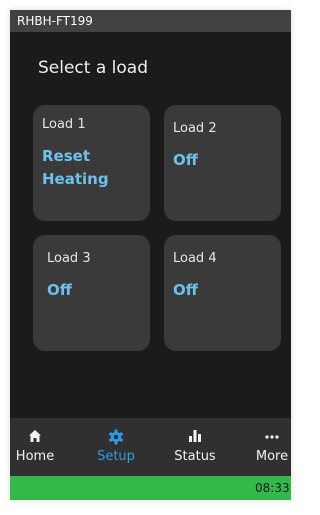 The height and width of the screenshot is (515, 320). What do you see at coordinates (37, 447) in the screenshot?
I see `nav-home: Home` at bounding box center [37, 447].